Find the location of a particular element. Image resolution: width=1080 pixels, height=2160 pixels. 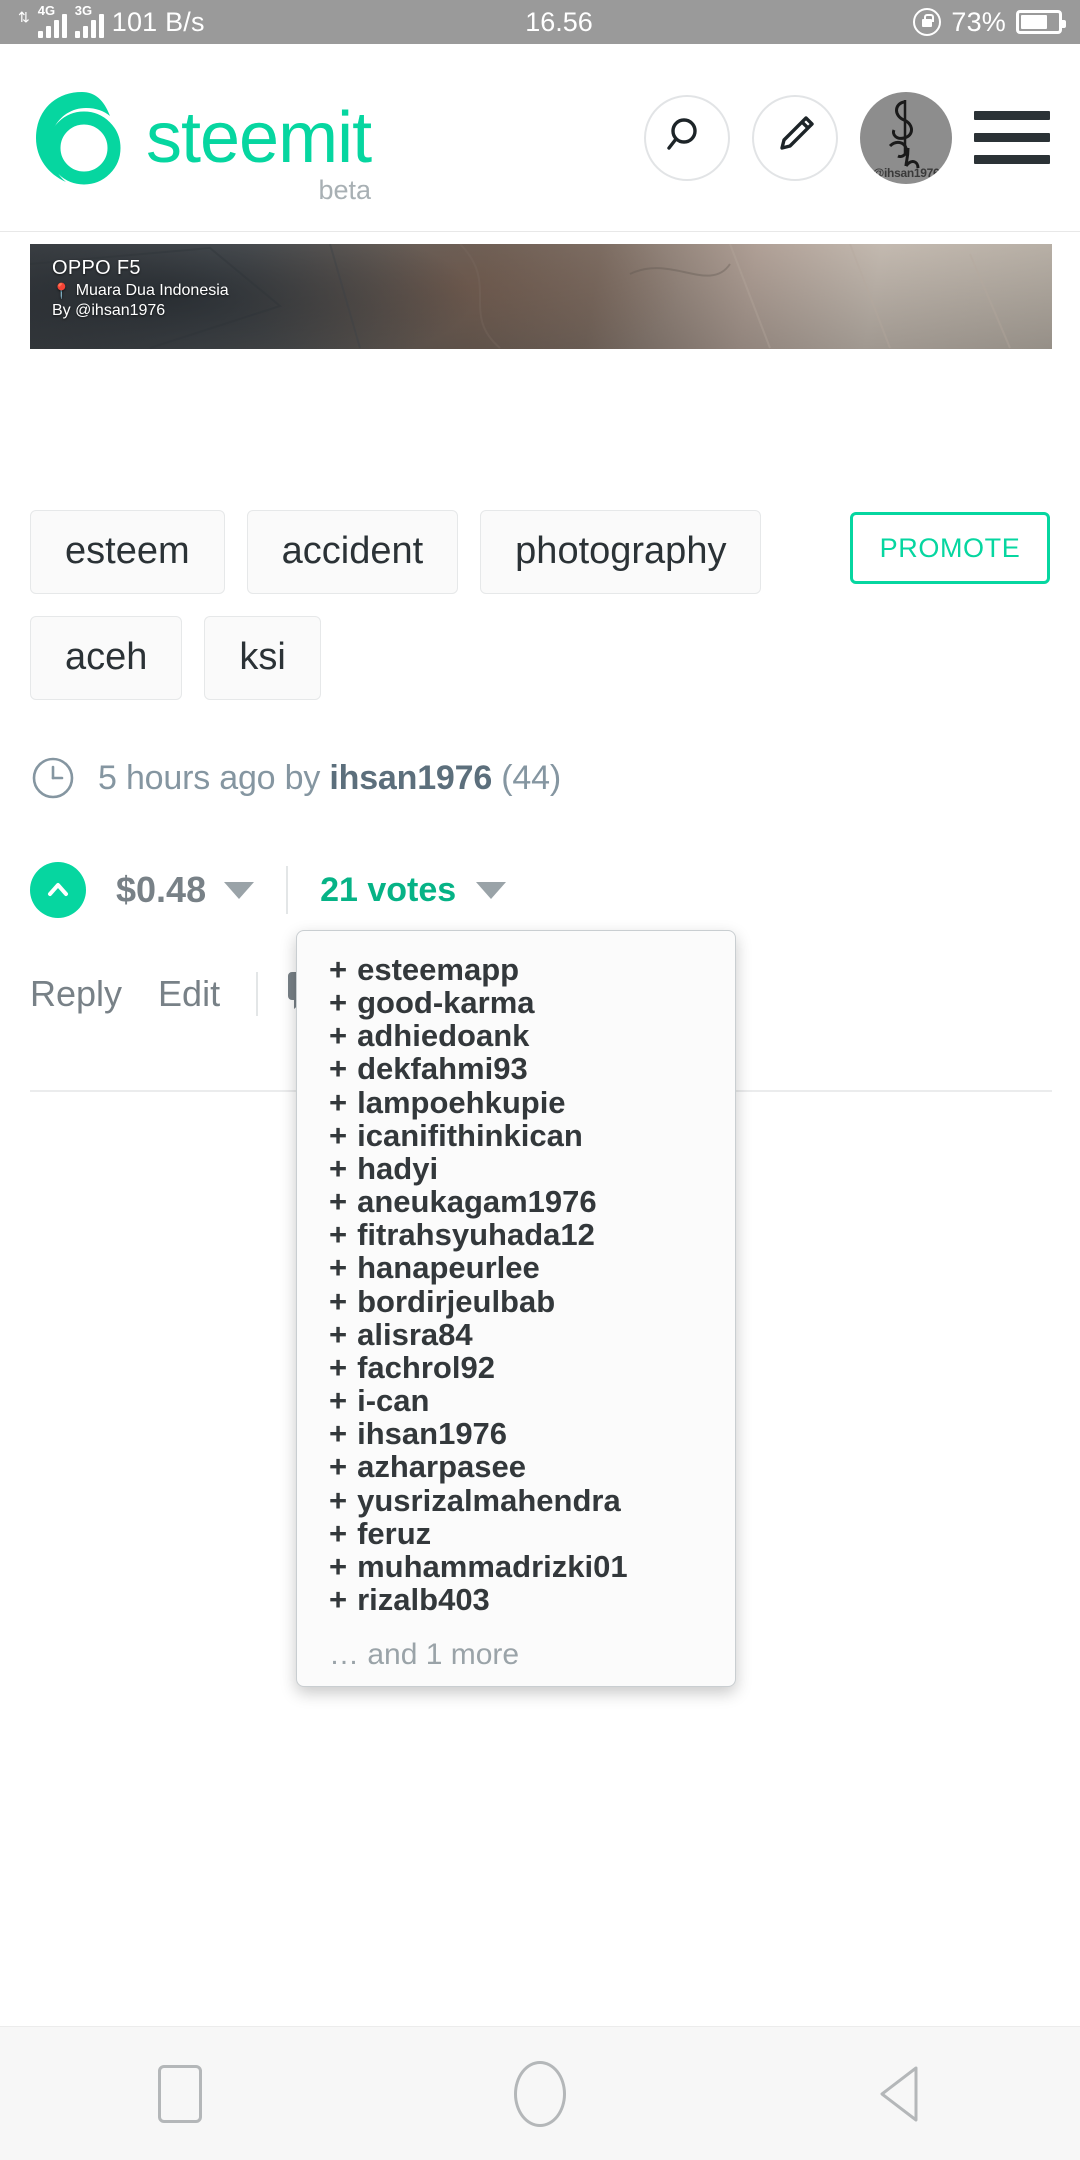

brand-logo: steemit beta is located at coordinates (337, 145).